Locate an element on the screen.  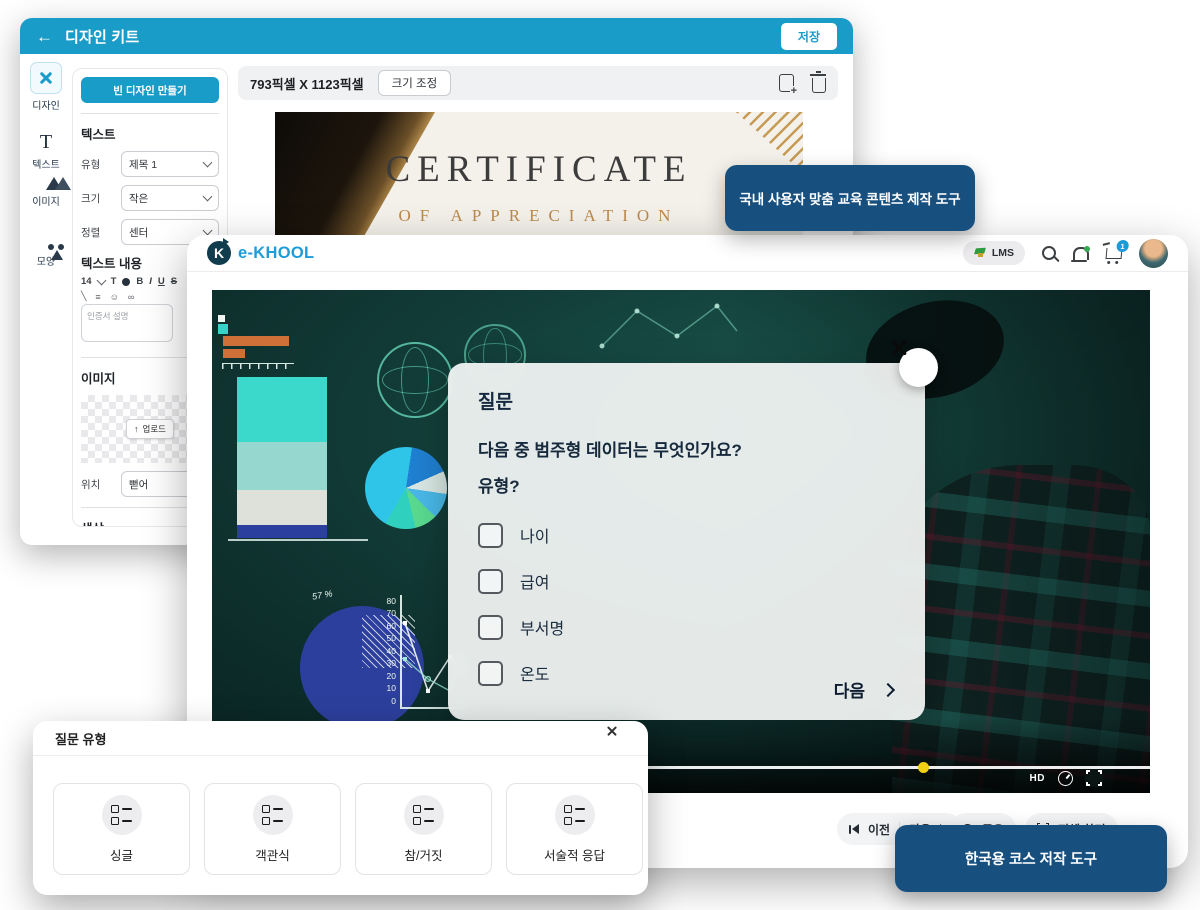
playback-speed-icon is located at coordinates (1065, 778).